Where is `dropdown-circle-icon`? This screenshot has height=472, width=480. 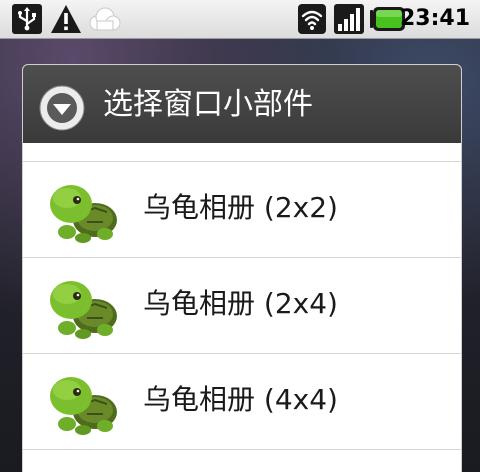
dropdown-circle-icon is located at coordinates (62, 108).